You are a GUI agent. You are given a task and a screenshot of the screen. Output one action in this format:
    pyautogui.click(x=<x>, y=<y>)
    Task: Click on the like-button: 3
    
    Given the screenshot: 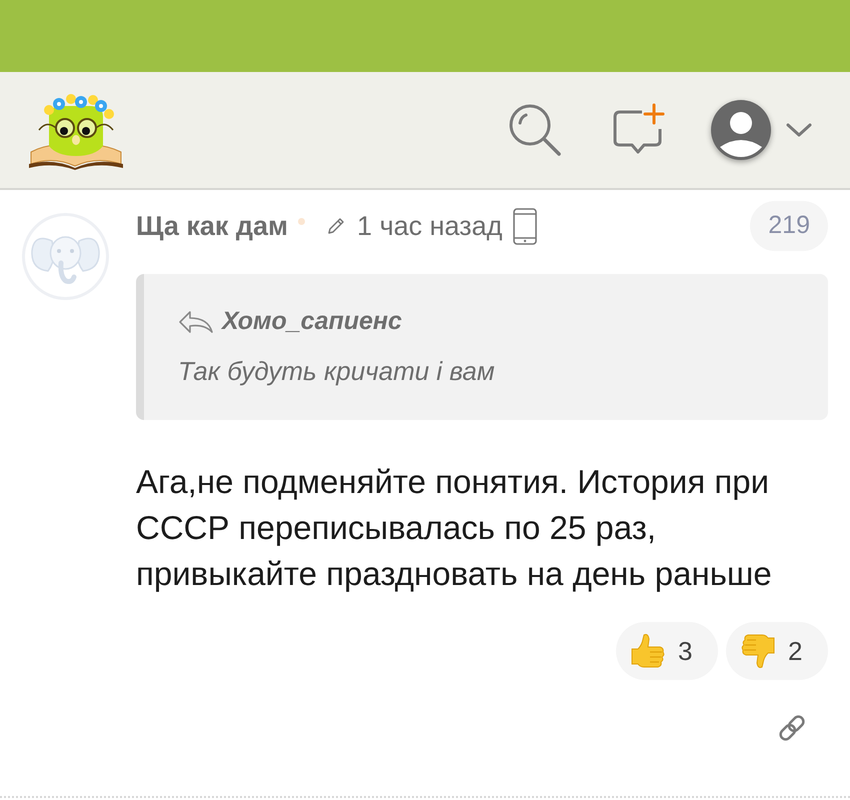 What is the action you would take?
    pyautogui.click(x=667, y=651)
    